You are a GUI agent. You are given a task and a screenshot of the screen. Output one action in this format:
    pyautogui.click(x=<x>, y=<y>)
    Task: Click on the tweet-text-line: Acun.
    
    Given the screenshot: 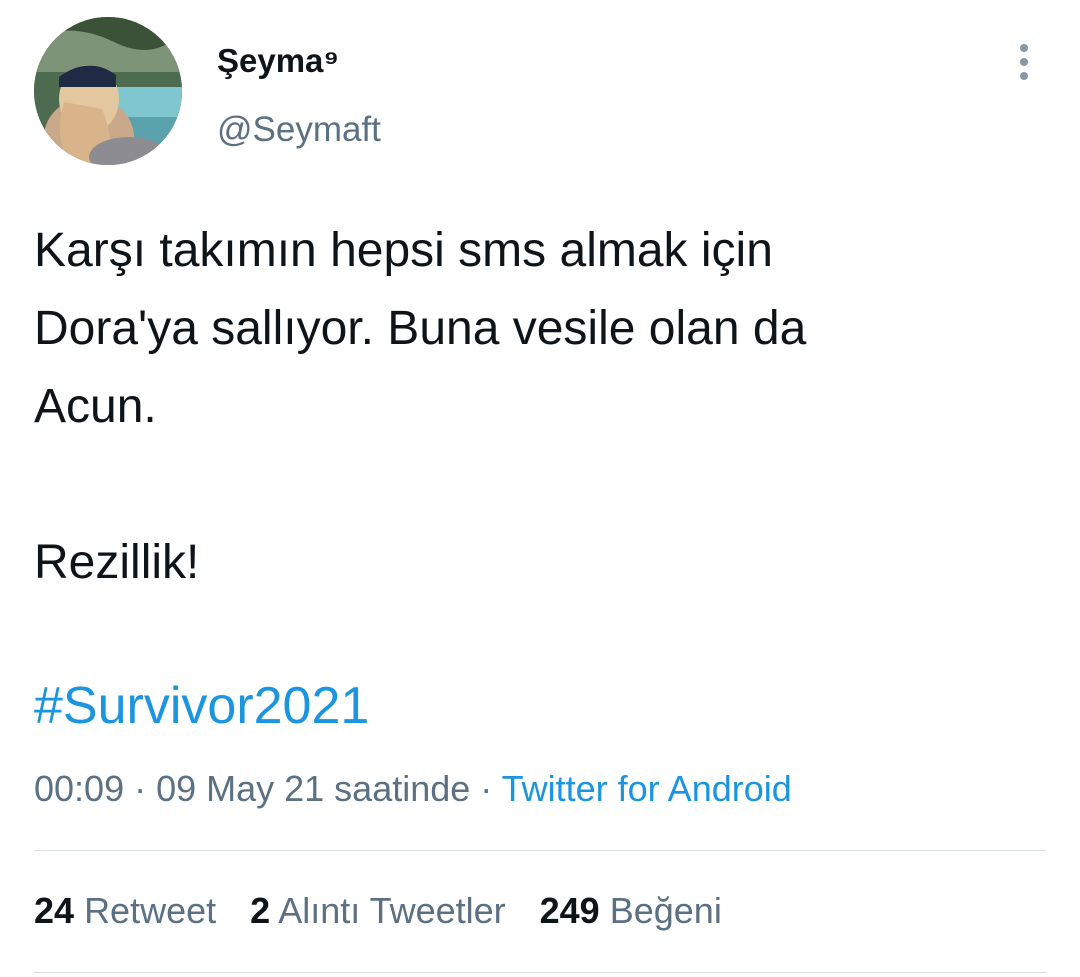 What is the action you would take?
    pyautogui.click(x=95, y=406)
    